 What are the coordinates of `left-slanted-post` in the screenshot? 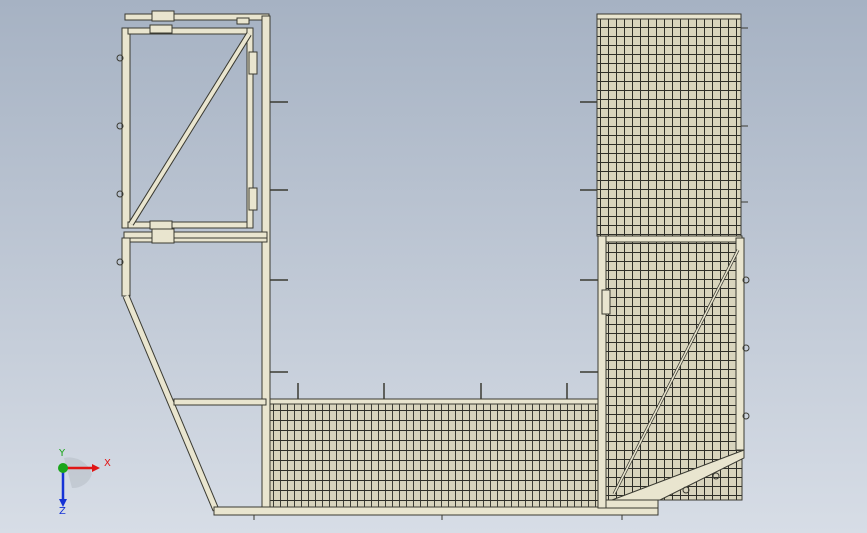 It's located at (194, 403).